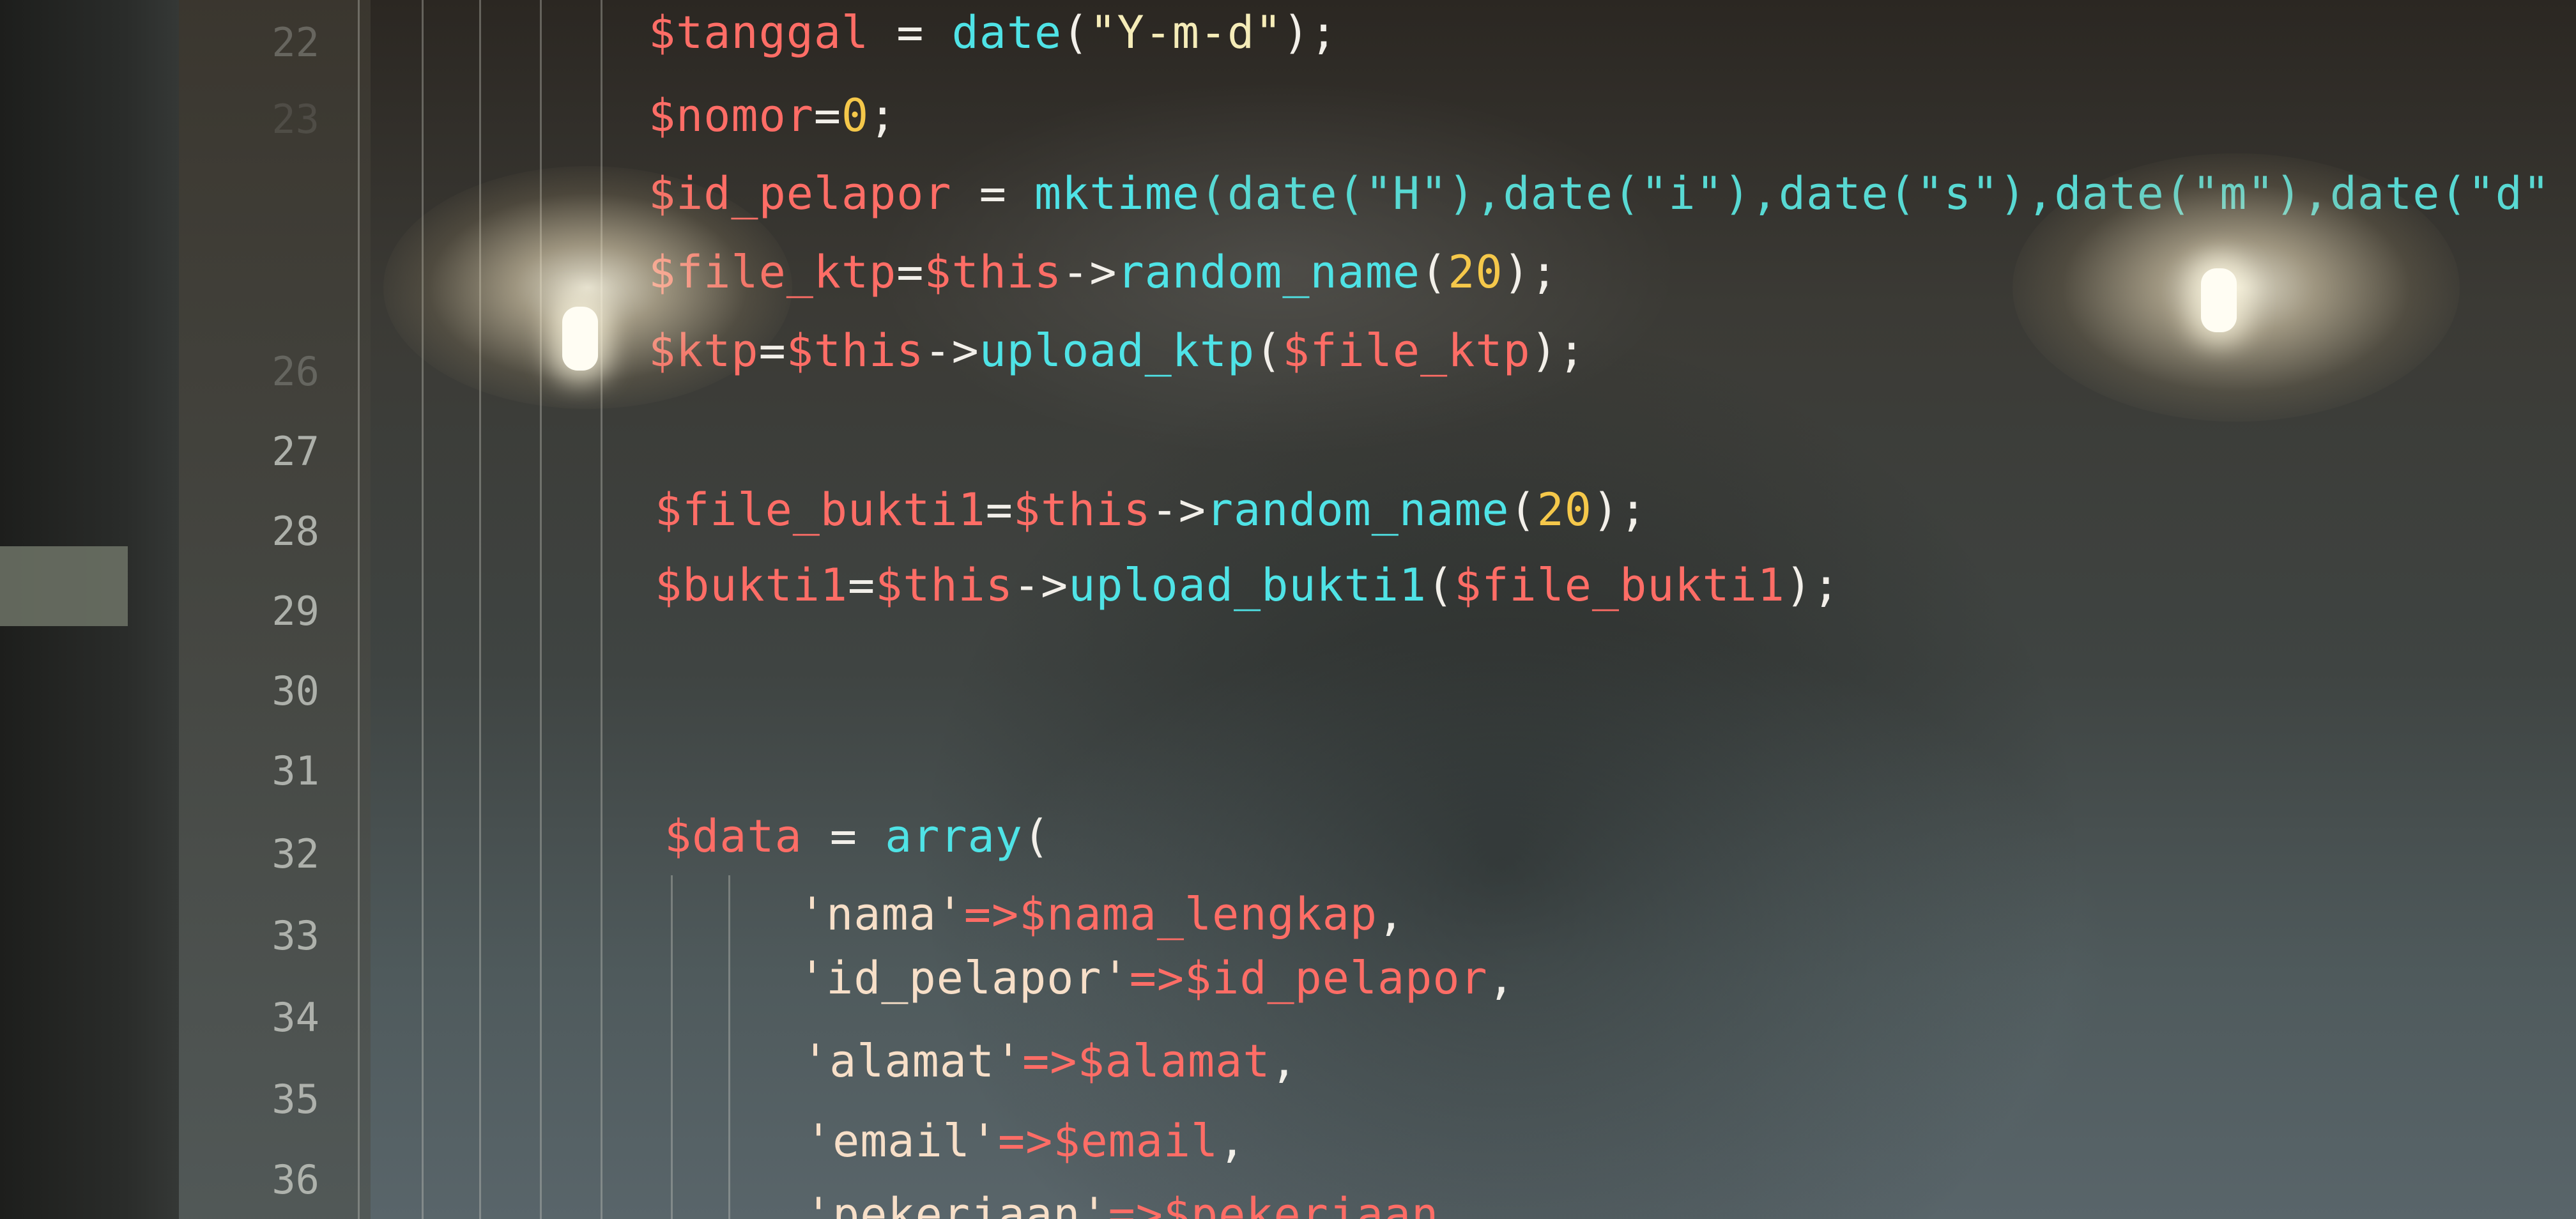 The image size is (2576, 1219). I want to click on code-line: $file_bukti1=$this->random_name(20);, so click(1151, 510).